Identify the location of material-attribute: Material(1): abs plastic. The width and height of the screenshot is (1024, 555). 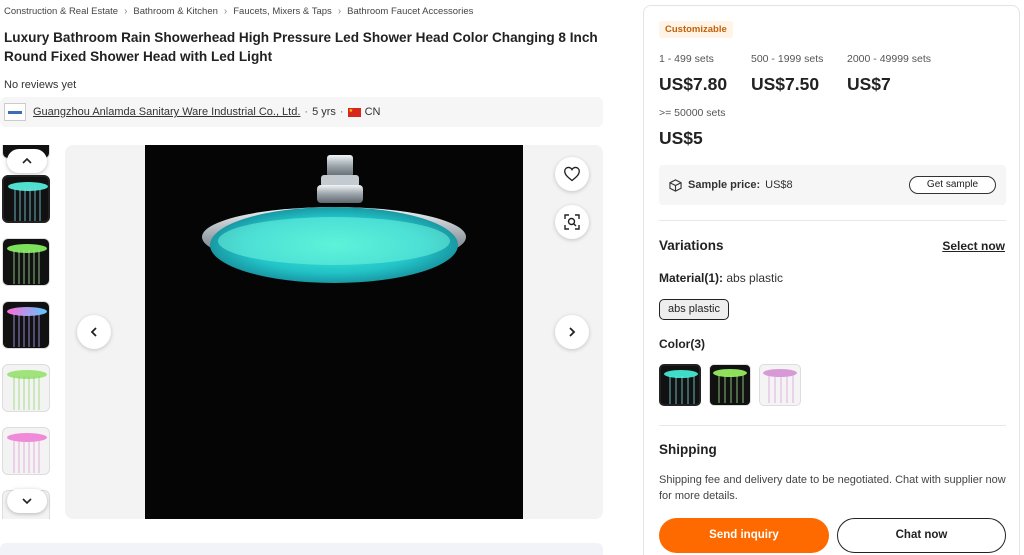
(721, 278).